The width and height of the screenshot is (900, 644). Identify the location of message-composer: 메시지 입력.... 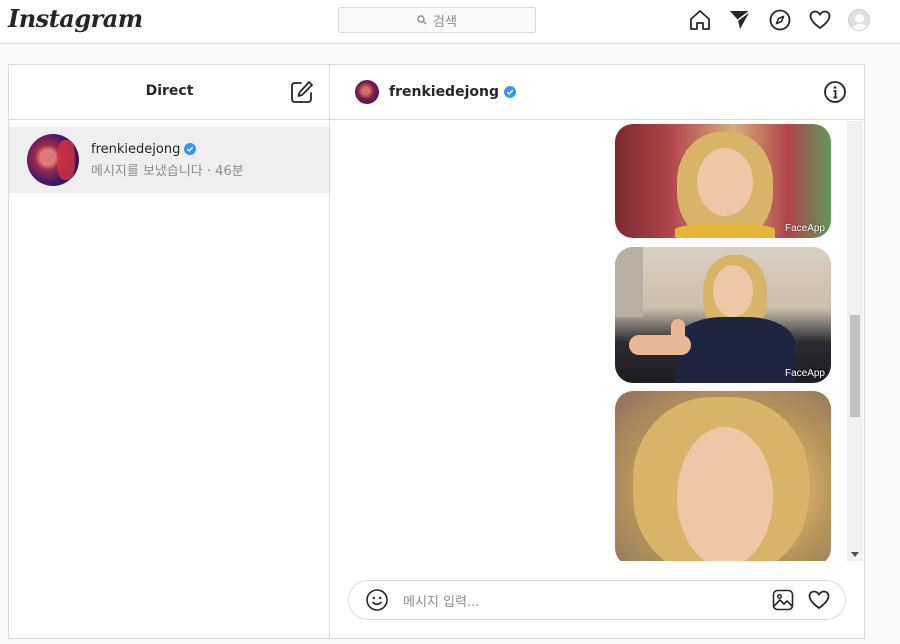
(597, 600).